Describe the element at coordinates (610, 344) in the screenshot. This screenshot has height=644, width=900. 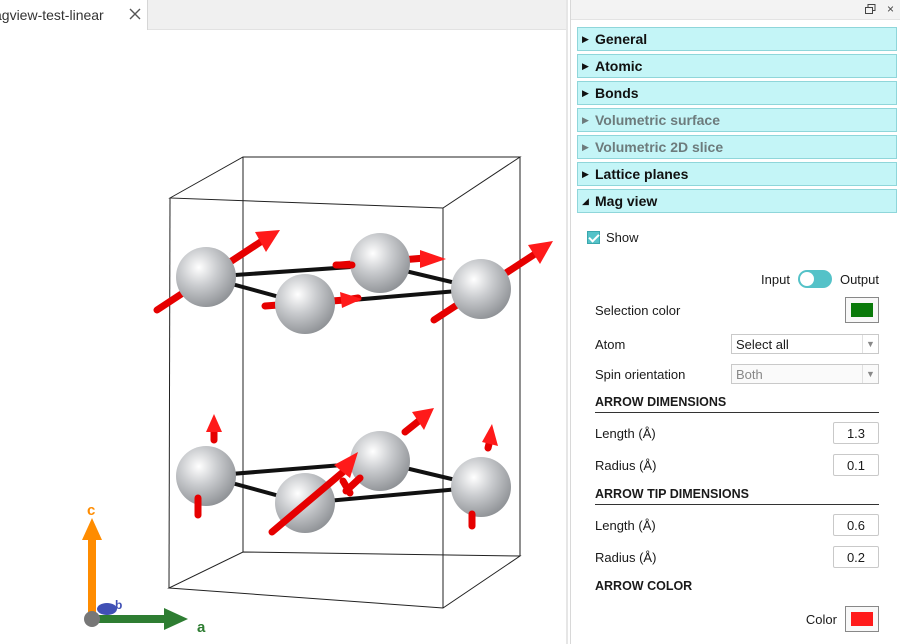
I see `atom-label: Atom` at that location.